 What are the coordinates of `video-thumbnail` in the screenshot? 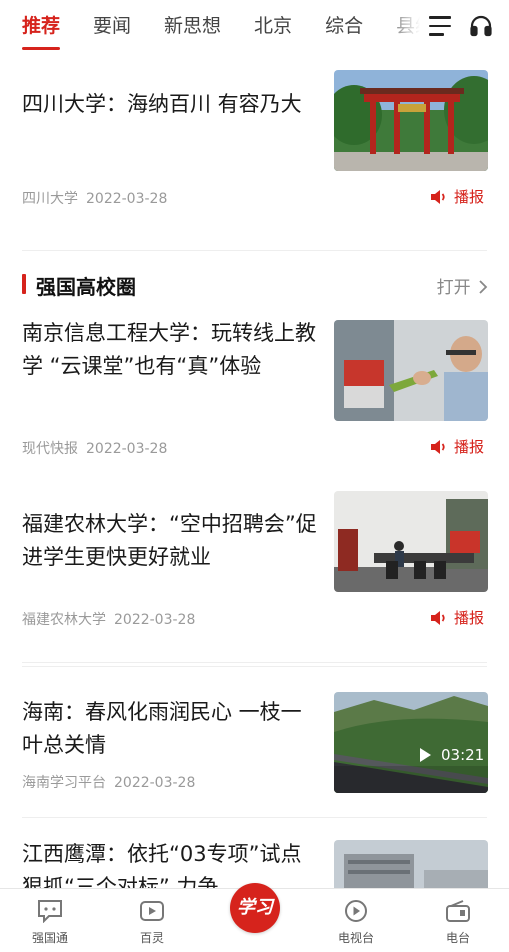 It's located at (411, 742).